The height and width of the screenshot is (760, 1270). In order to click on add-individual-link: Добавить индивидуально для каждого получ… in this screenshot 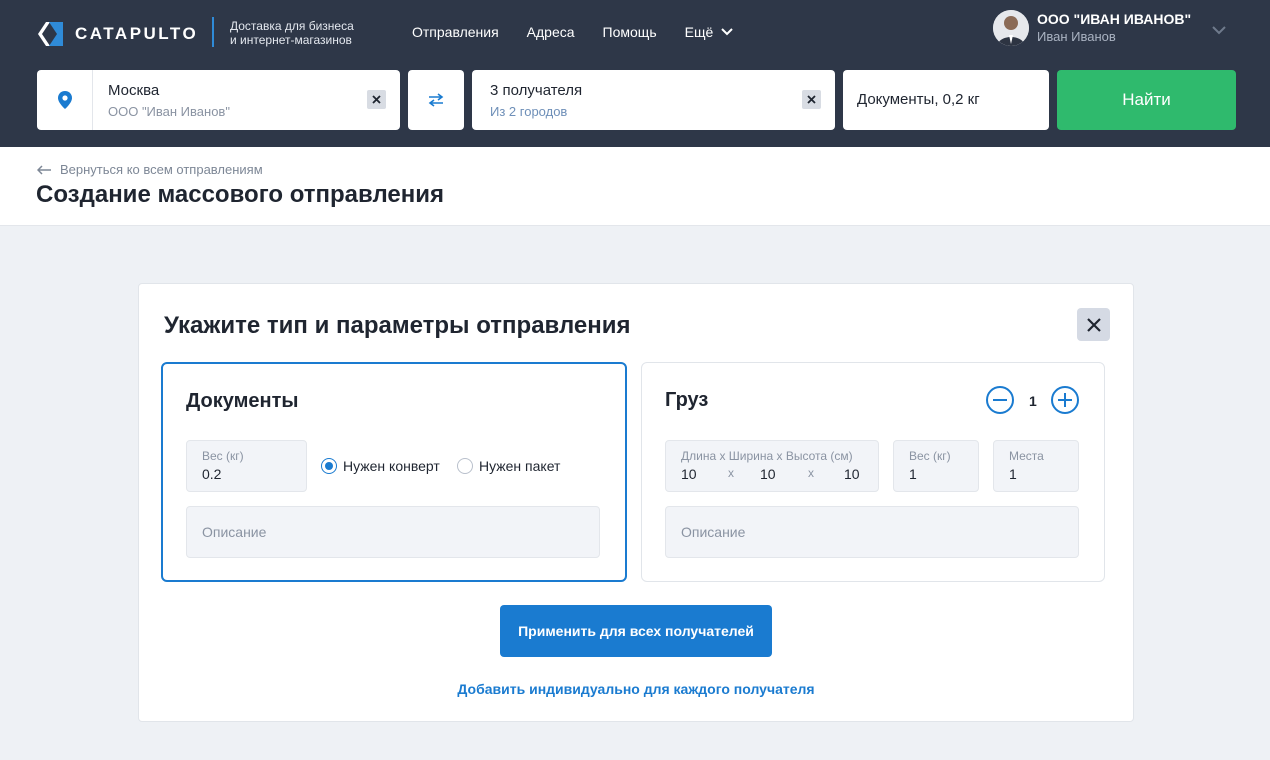, I will do `click(636, 689)`.